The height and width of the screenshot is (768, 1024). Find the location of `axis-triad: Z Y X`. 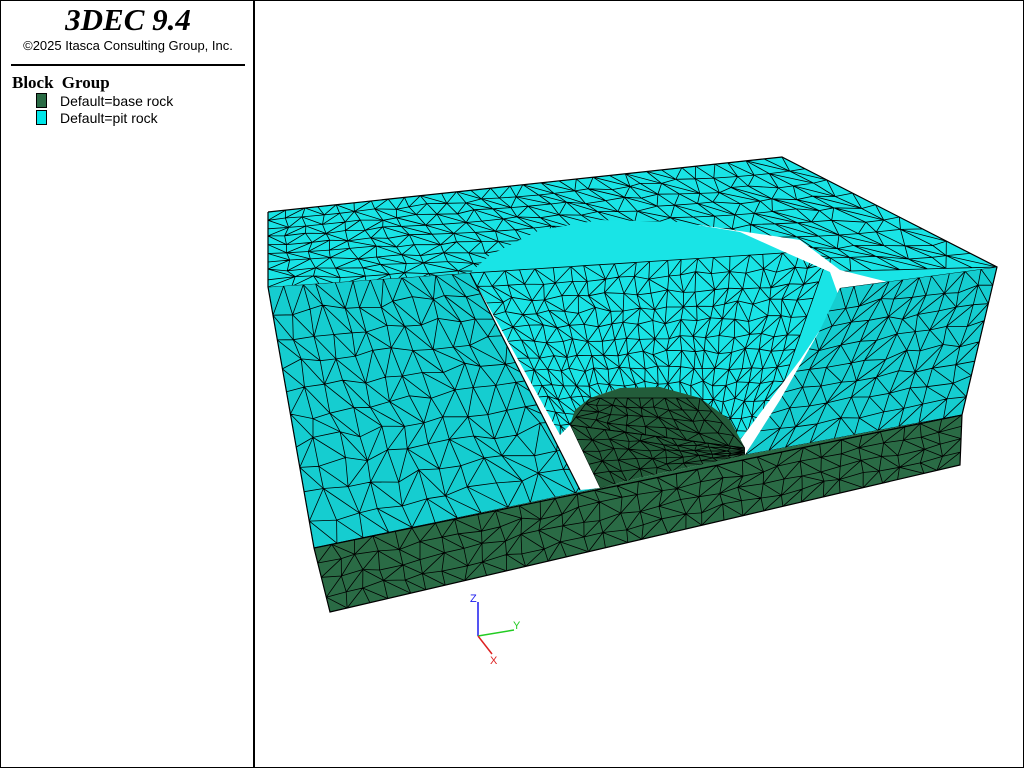

axis-triad: Z Y X is located at coordinates (495, 630).